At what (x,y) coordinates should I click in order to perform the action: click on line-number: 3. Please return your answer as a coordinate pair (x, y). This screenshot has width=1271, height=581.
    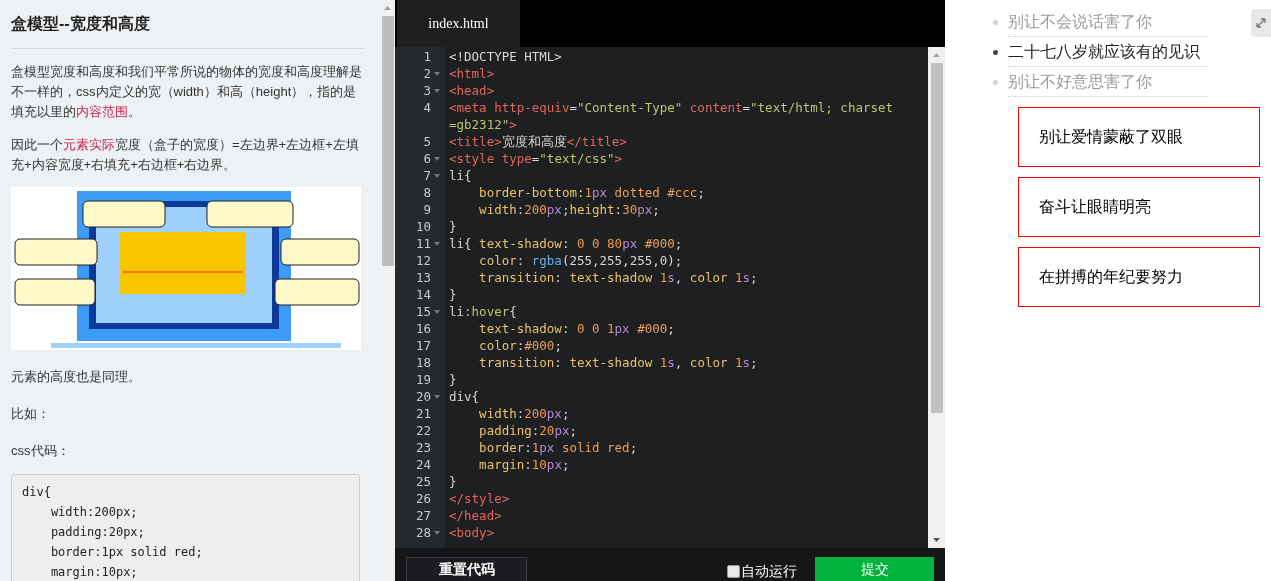
    Looking at the image, I should click on (426, 90).